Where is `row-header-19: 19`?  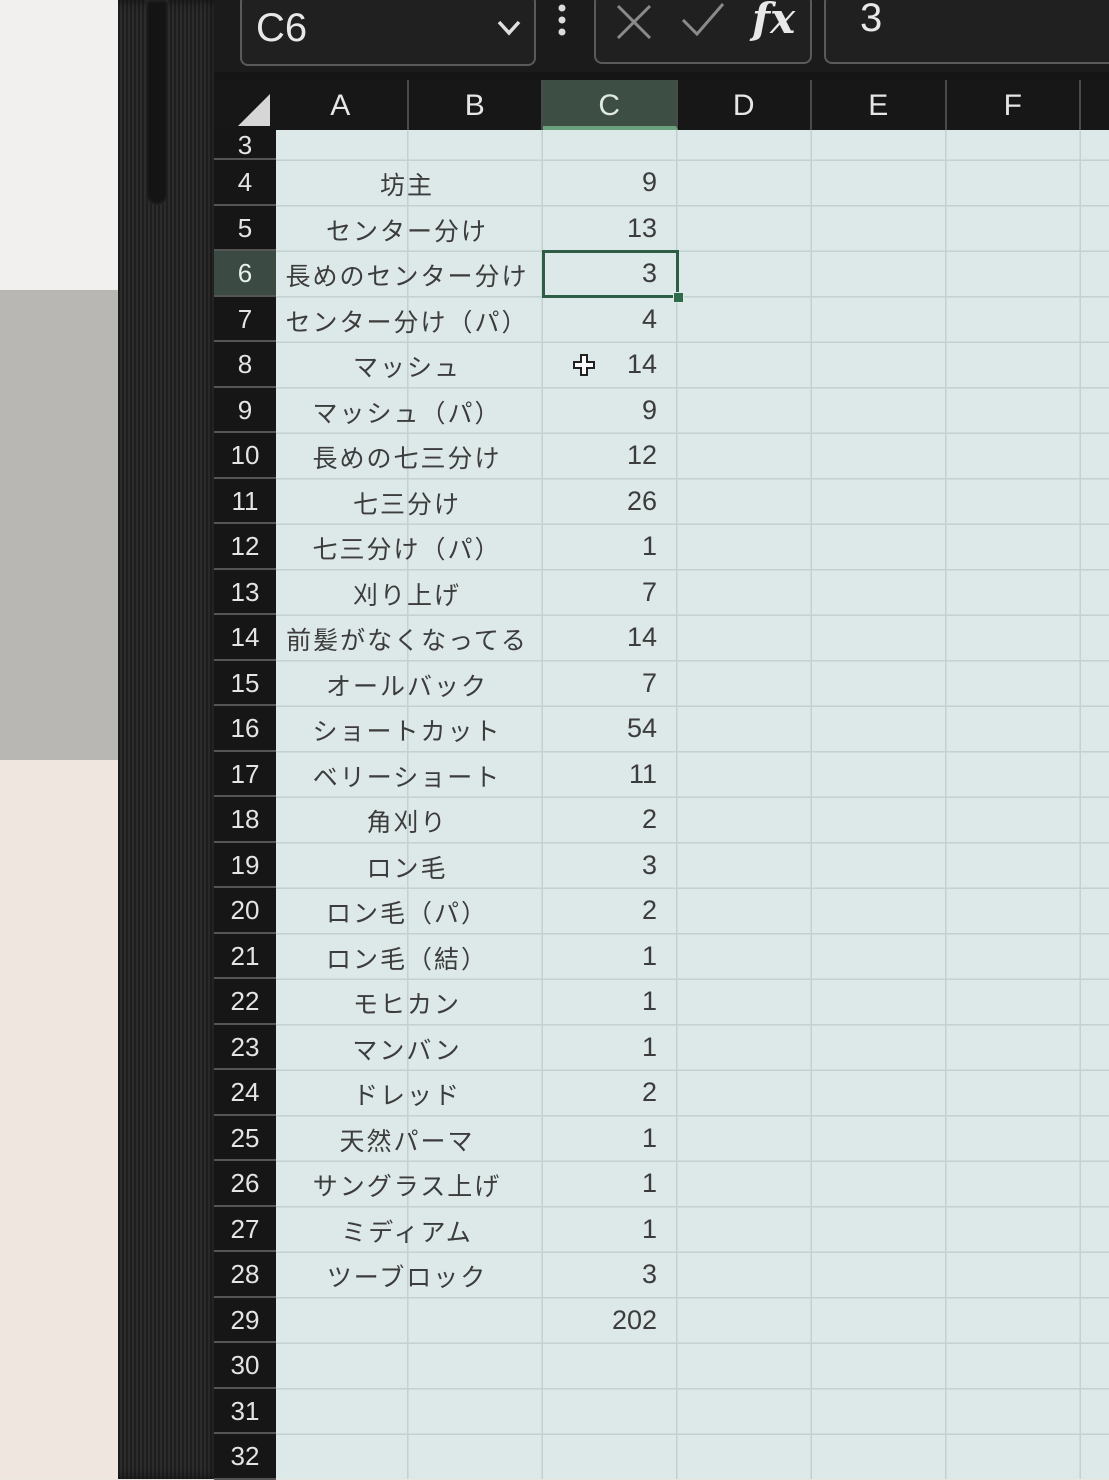 row-header-19: 19 is located at coordinates (245, 865).